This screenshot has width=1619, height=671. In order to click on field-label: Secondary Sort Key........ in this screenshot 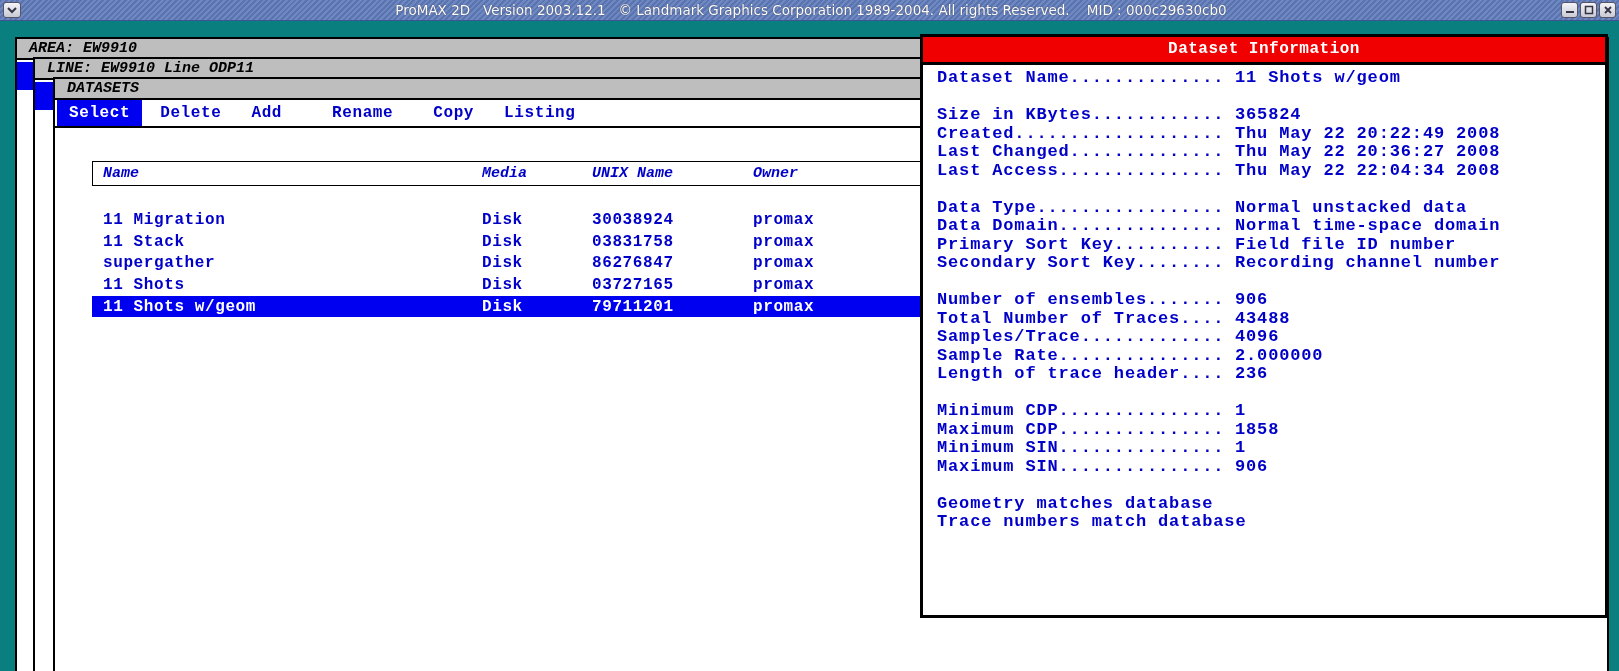, I will do `click(1081, 263)`.